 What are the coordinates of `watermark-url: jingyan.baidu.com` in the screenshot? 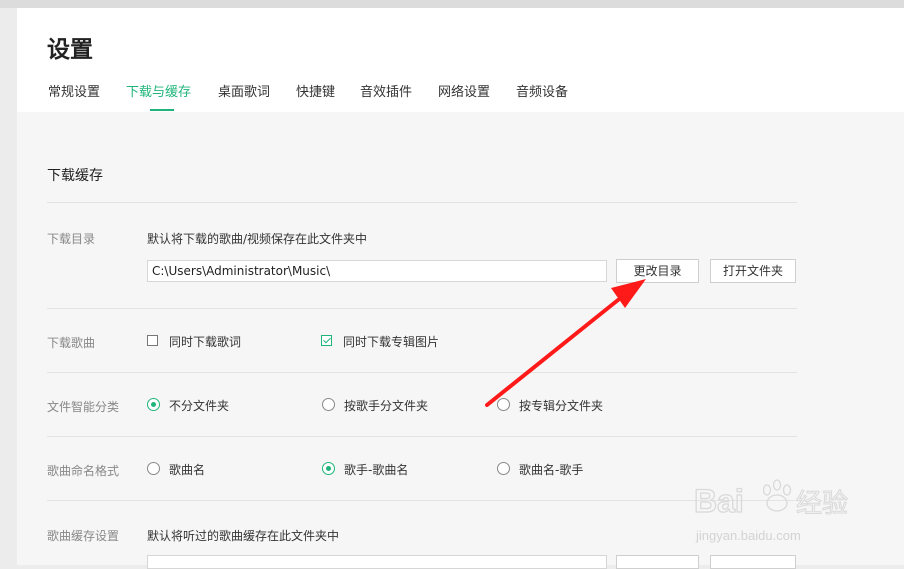 It's located at (748, 535).